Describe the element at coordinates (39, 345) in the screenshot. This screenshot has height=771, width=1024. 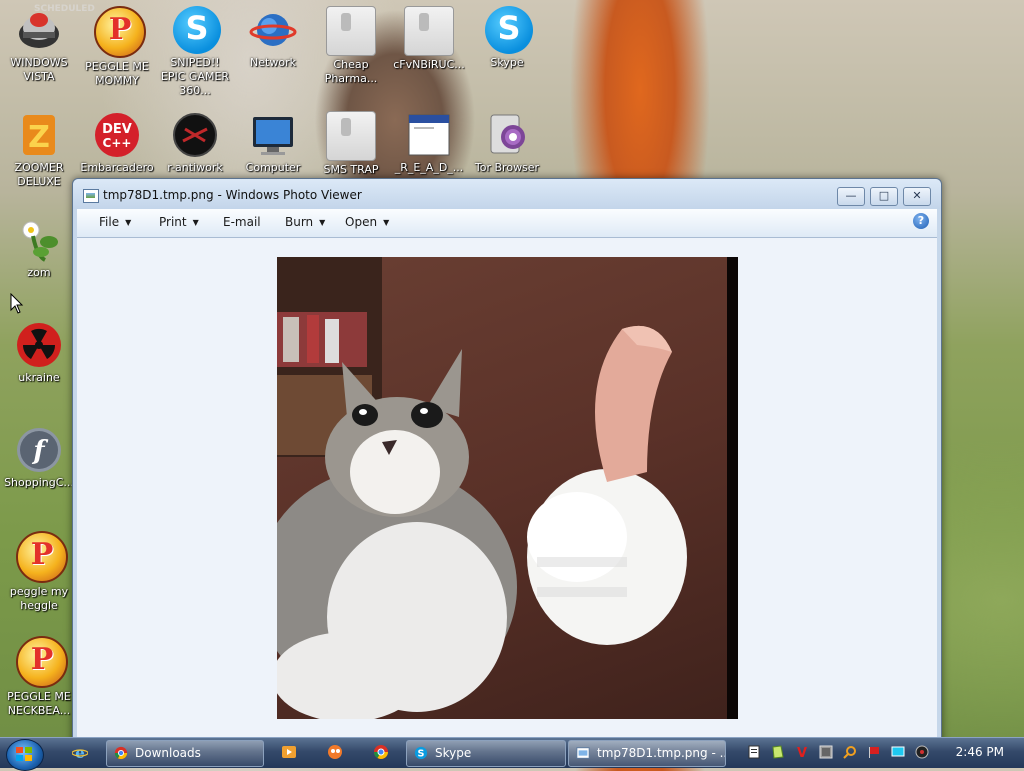
I see `radiation-icon` at that location.